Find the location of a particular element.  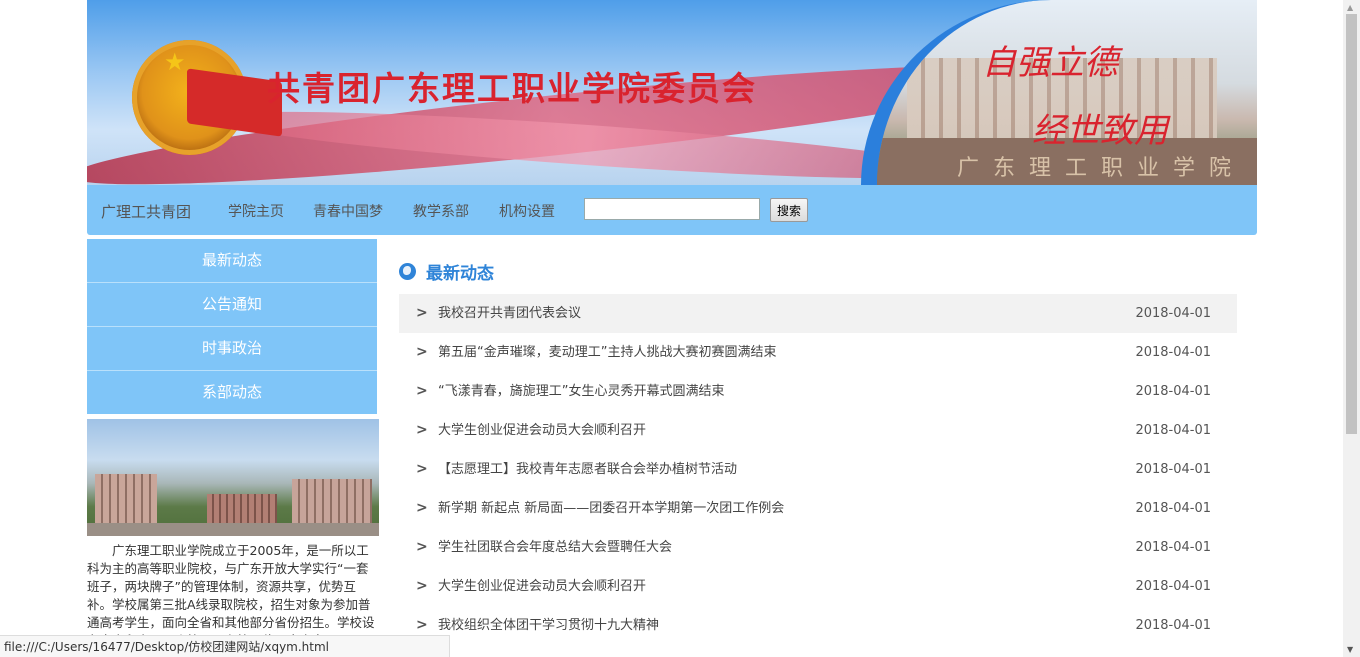

news-row: > 我校召开共青团代表会议 2018-04-01 is located at coordinates (818, 313).